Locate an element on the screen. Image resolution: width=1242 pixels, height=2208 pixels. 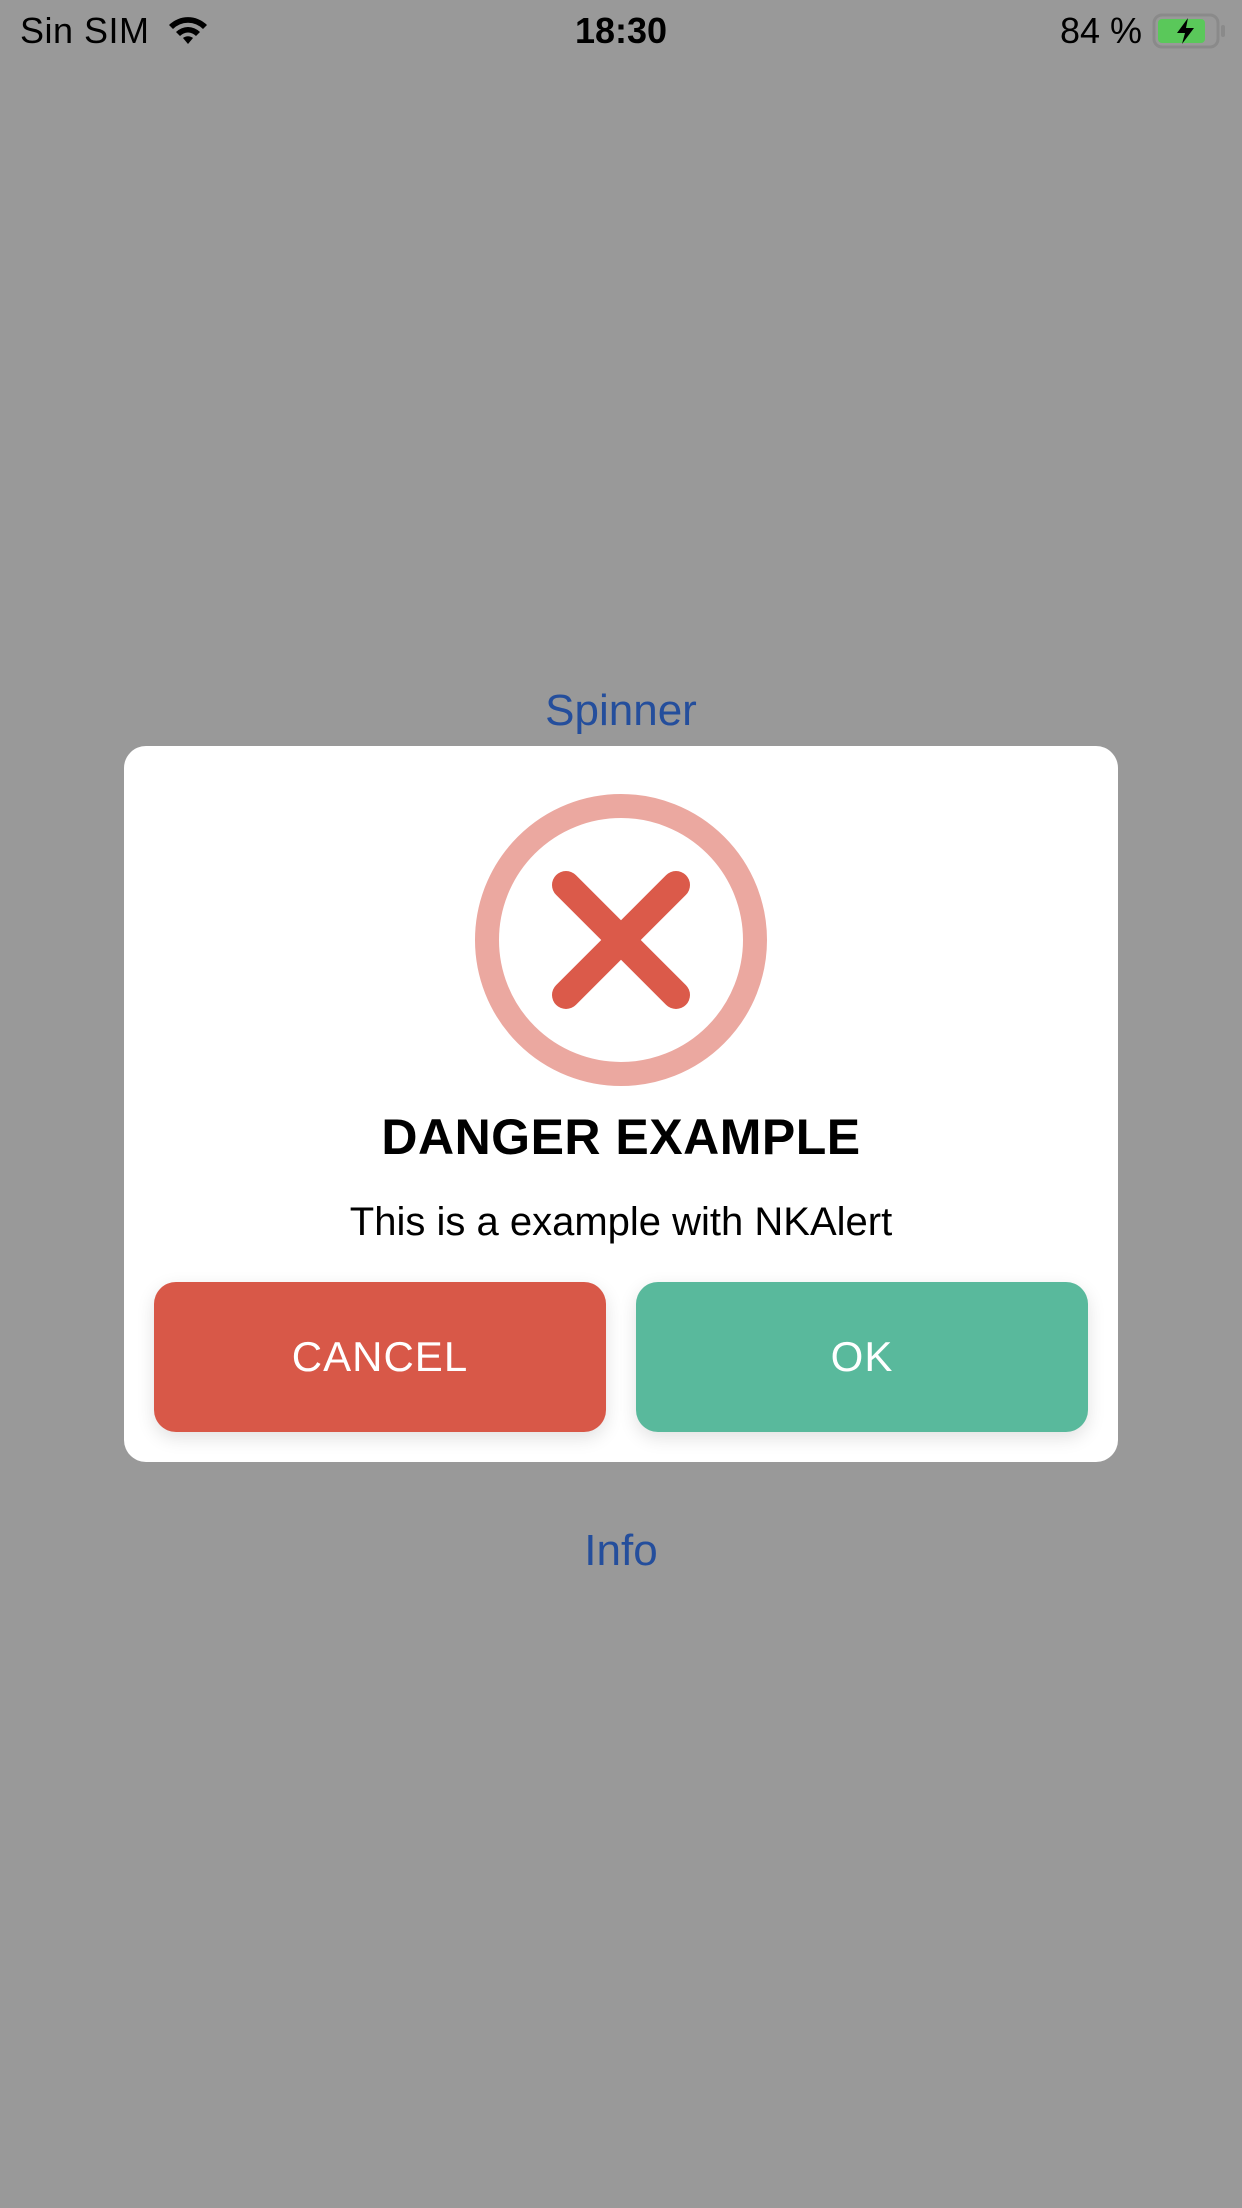
status-time: 18:30 is located at coordinates (621, 30).